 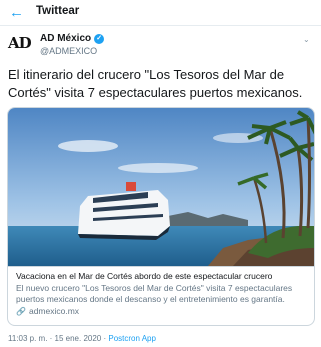 What do you see at coordinates (17, 13) in the screenshot?
I see `arrow-left-icon: ←` at bounding box center [17, 13].